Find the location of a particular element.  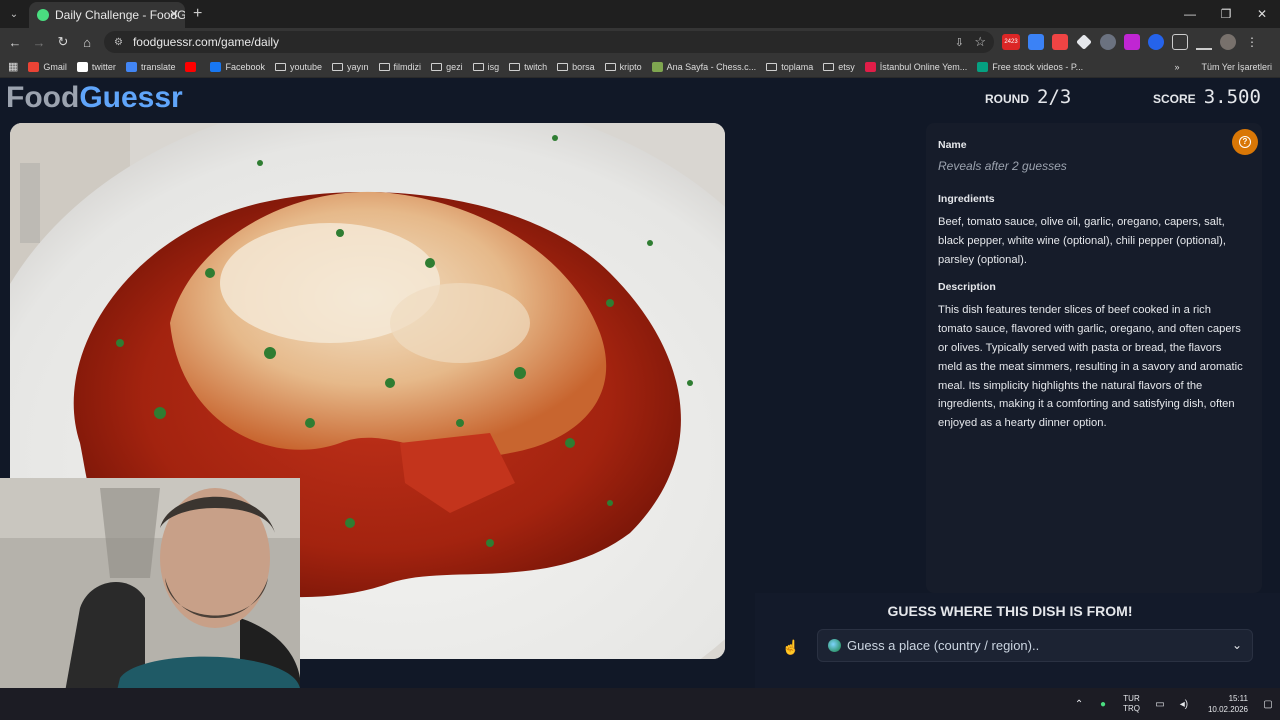

score-indicator: SCORE 3.500 is located at coordinates (1207, 97).